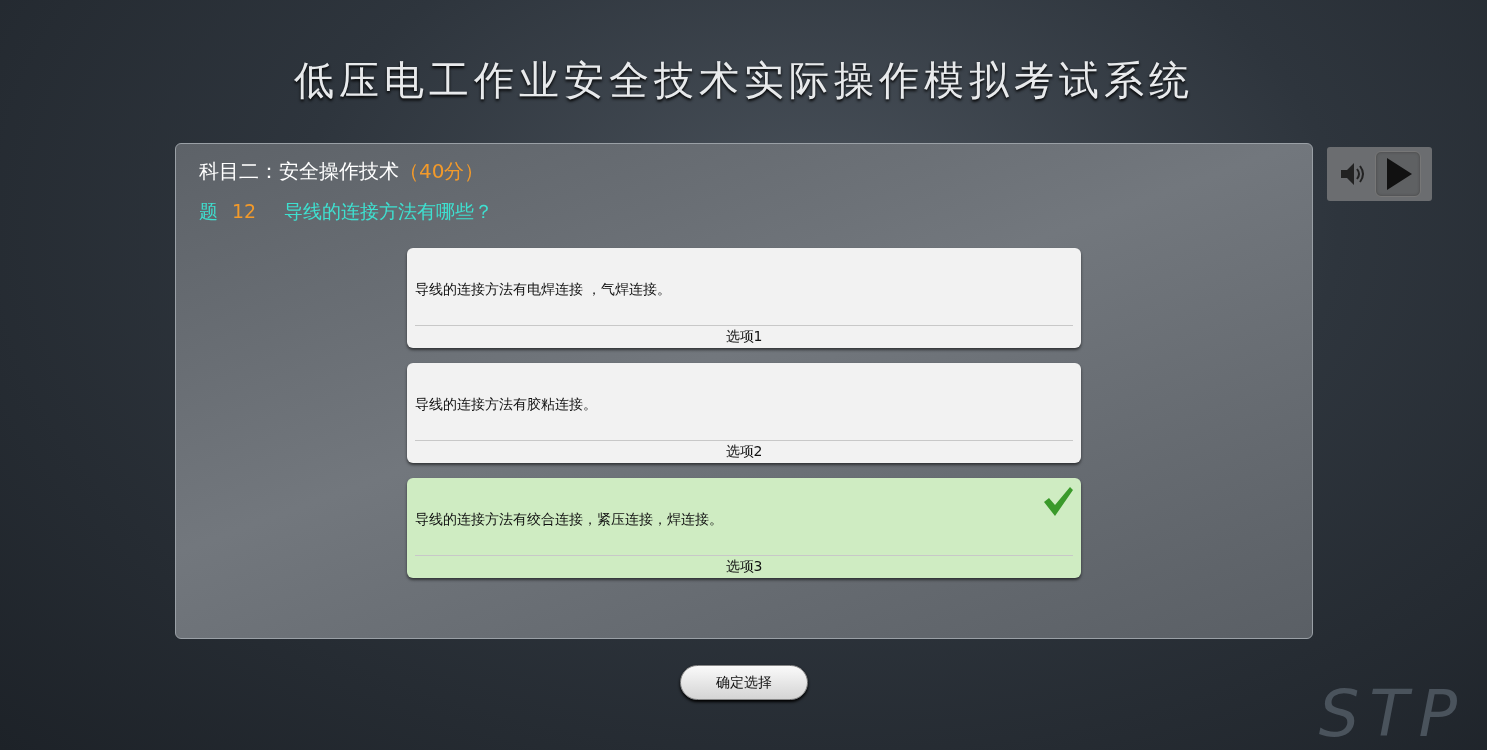 The height and width of the screenshot is (750, 1487). I want to click on option-label: 选项2, so click(744, 450).